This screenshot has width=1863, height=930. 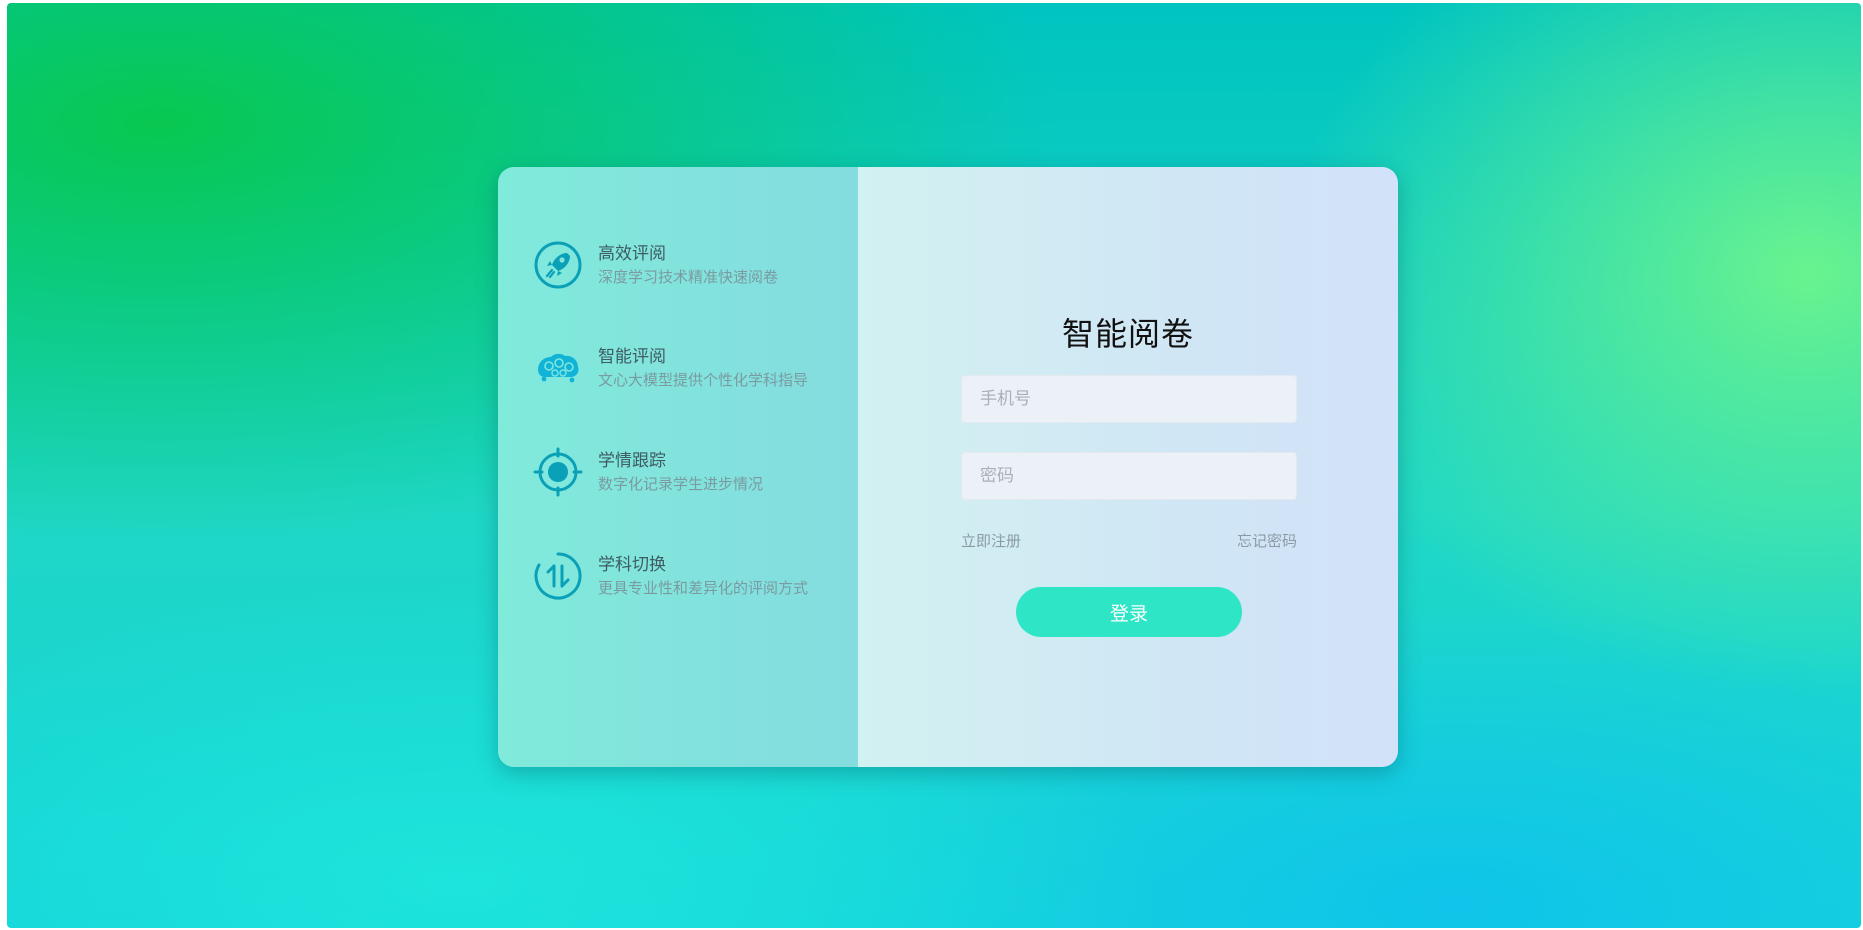 What do you see at coordinates (558, 368) in the screenshot?
I see `brain-icon` at bounding box center [558, 368].